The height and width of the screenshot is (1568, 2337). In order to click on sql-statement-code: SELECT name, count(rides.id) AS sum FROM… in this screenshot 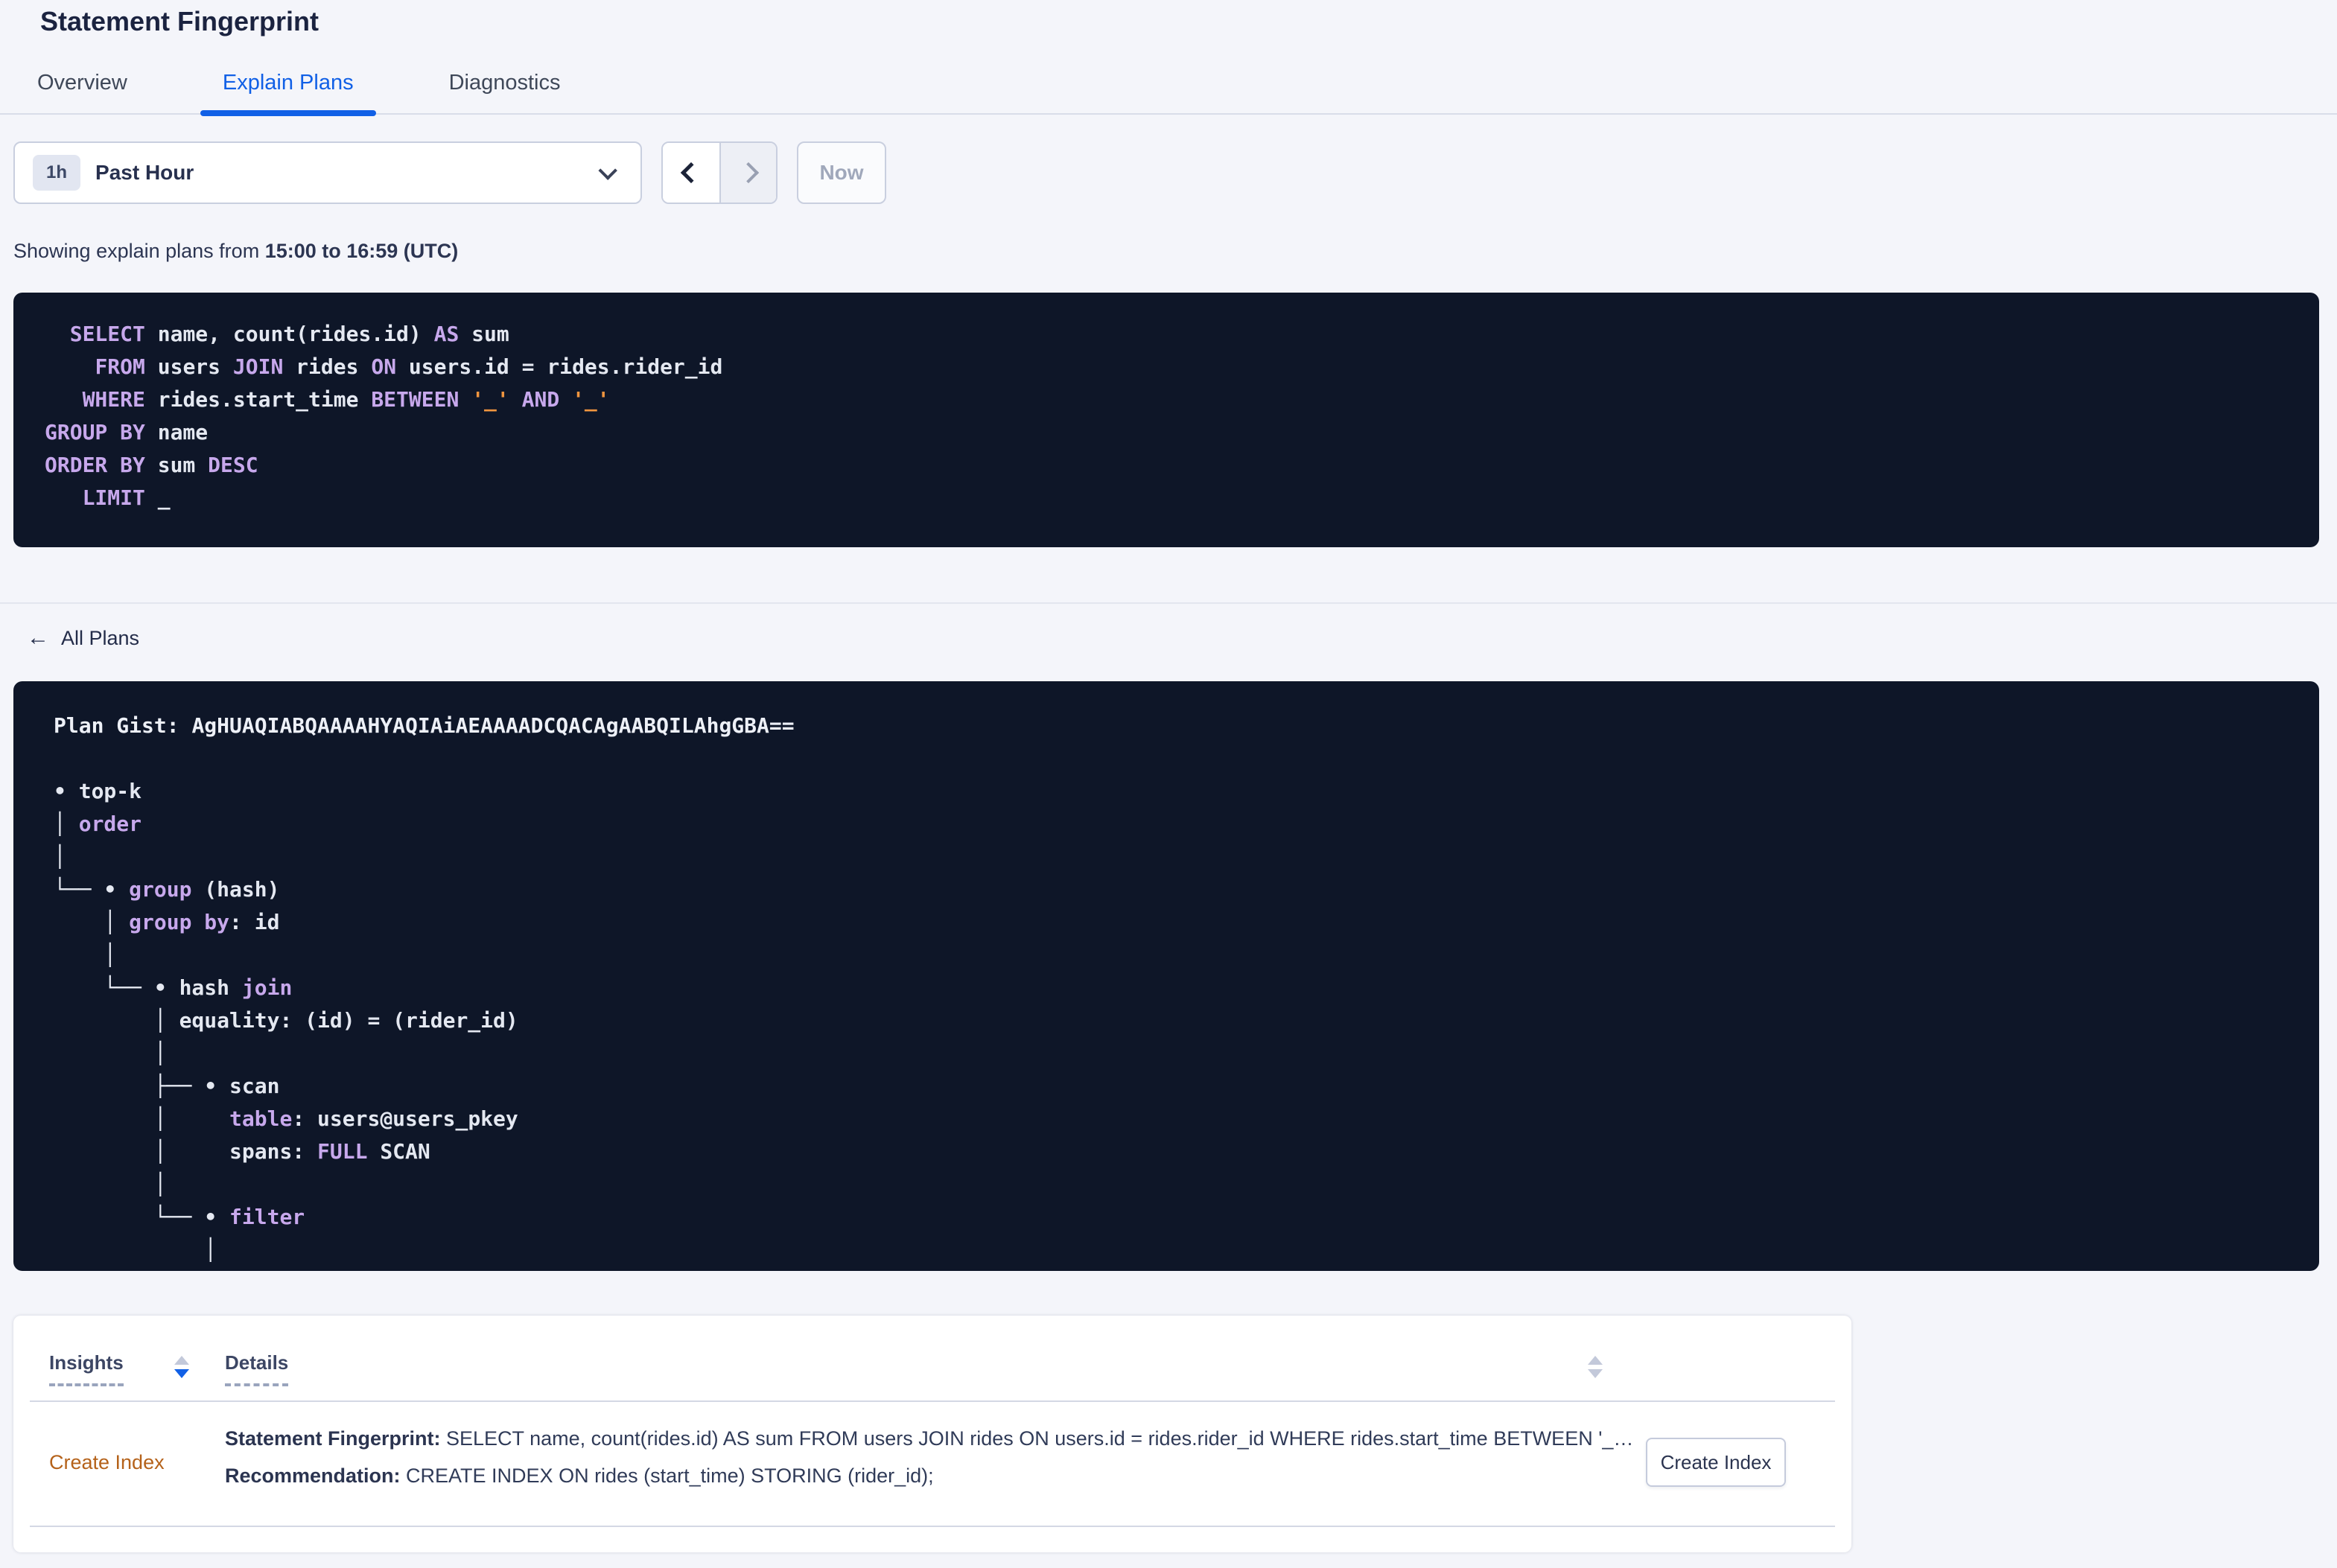, I will do `click(384, 416)`.